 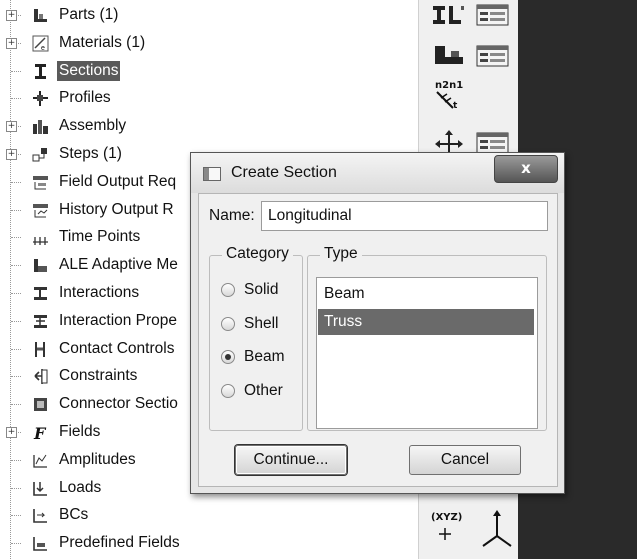 What do you see at coordinates (493, 15) in the screenshot?
I see `section-manager-icon` at bounding box center [493, 15].